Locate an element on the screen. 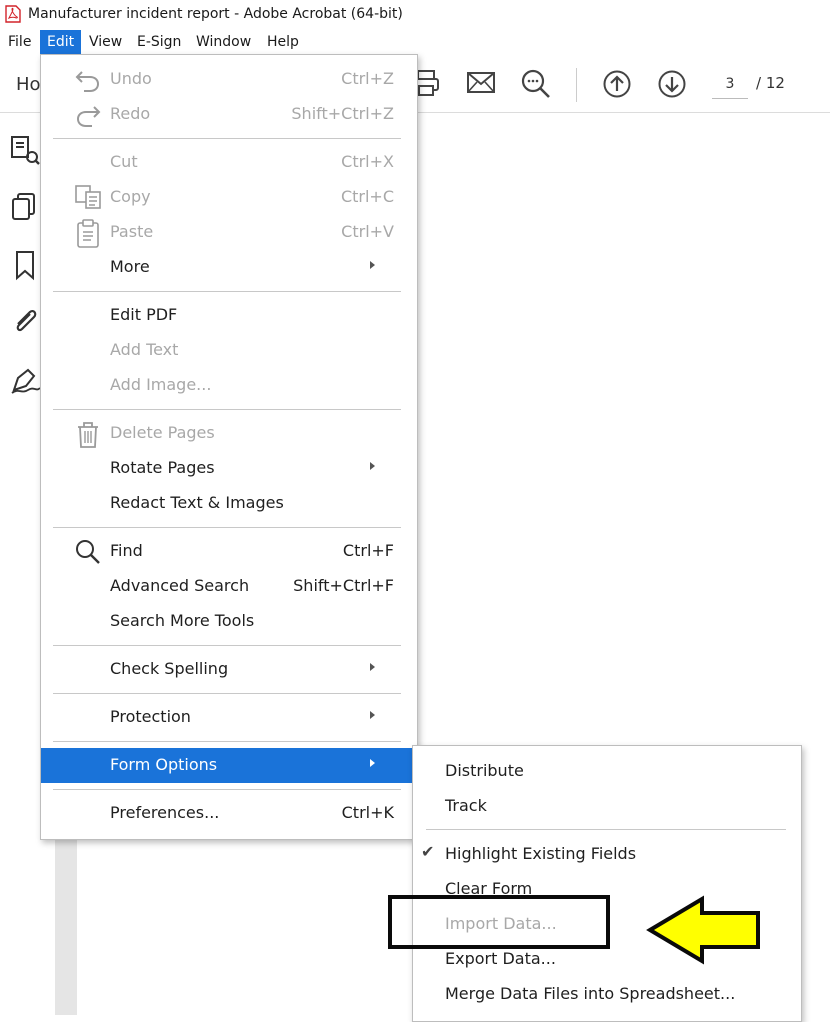 The width and height of the screenshot is (830, 1022). bookmark-icon is located at coordinates (25, 265).